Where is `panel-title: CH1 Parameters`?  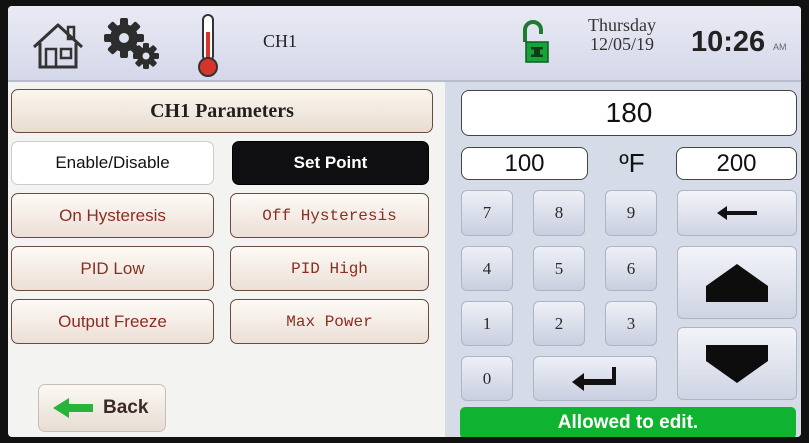
panel-title: CH1 Parameters is located at coordinates (222, 111).